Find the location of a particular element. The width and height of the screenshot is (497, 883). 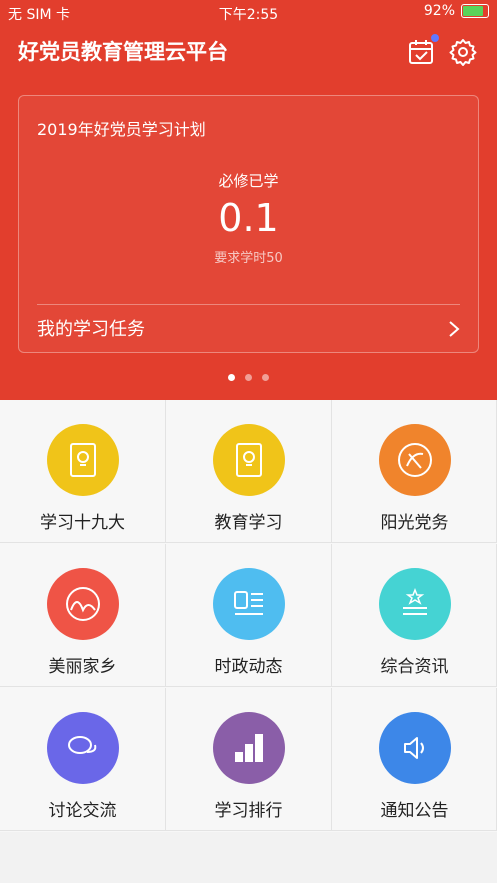

menu-item: 讨论交流 is located at coordinates (83, 759).